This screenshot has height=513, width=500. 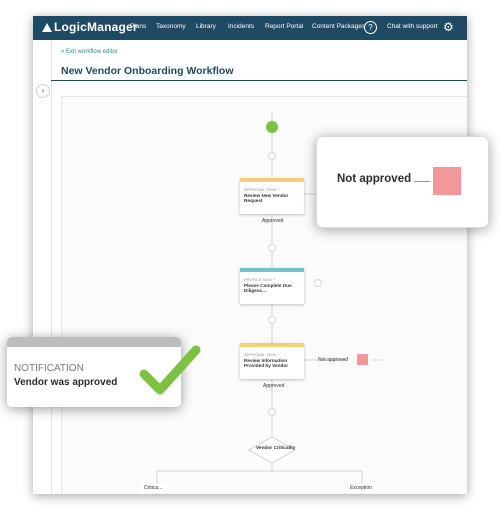 What do you see at coordinates (448, 27) in the screenshot?
I see `gear-icon: ⚙` at bounding box center [448, 27].